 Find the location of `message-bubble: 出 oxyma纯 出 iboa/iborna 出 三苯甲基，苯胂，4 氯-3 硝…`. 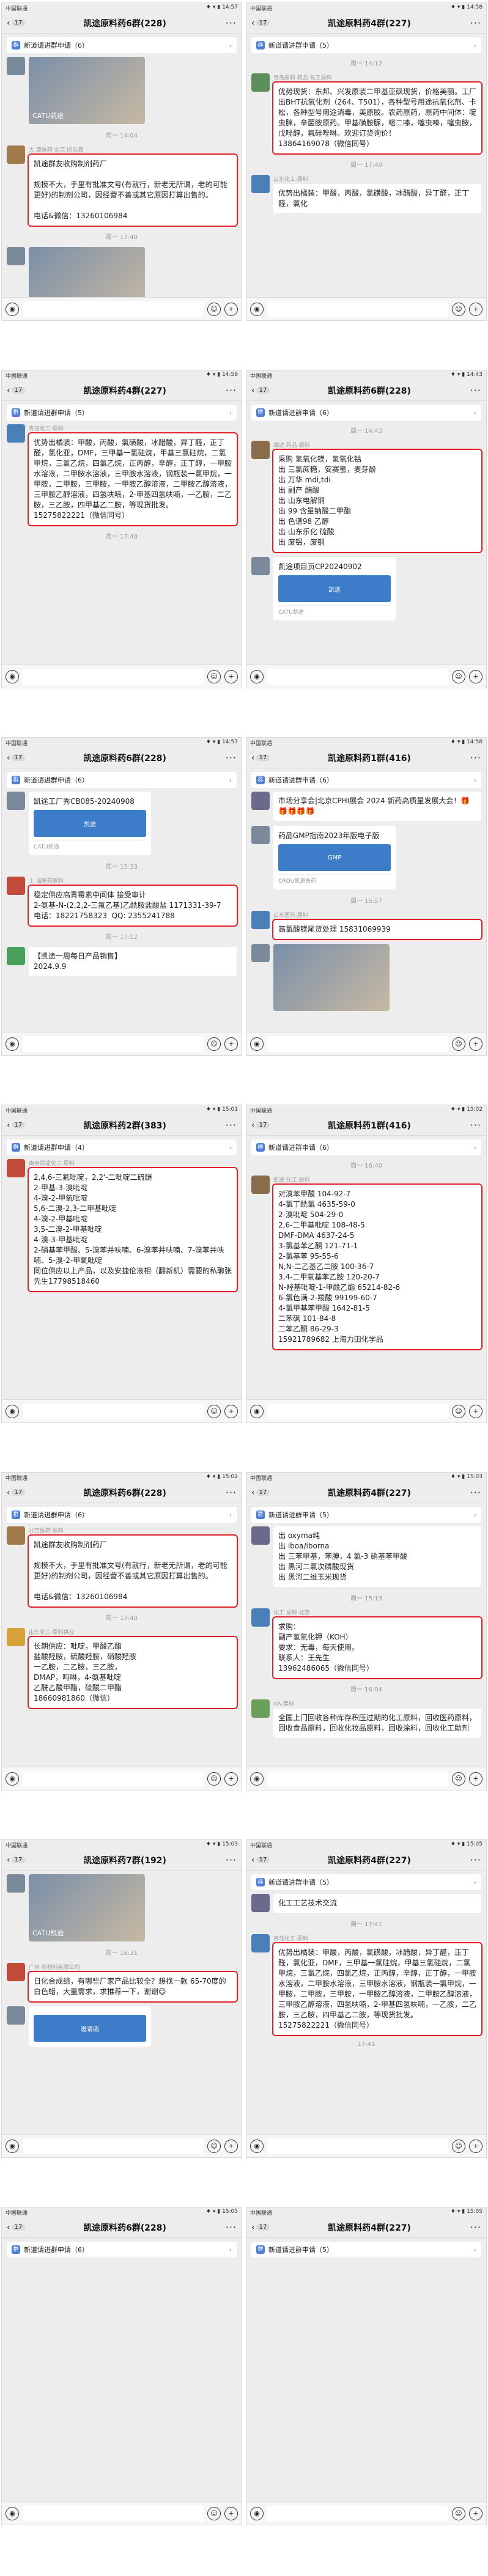

message-bubble: 出 oxyma纯 出 iboa/iborna 出 三苯甲基，苯胂，4 氯-3 硝… is located at coordinates (377, 1556).